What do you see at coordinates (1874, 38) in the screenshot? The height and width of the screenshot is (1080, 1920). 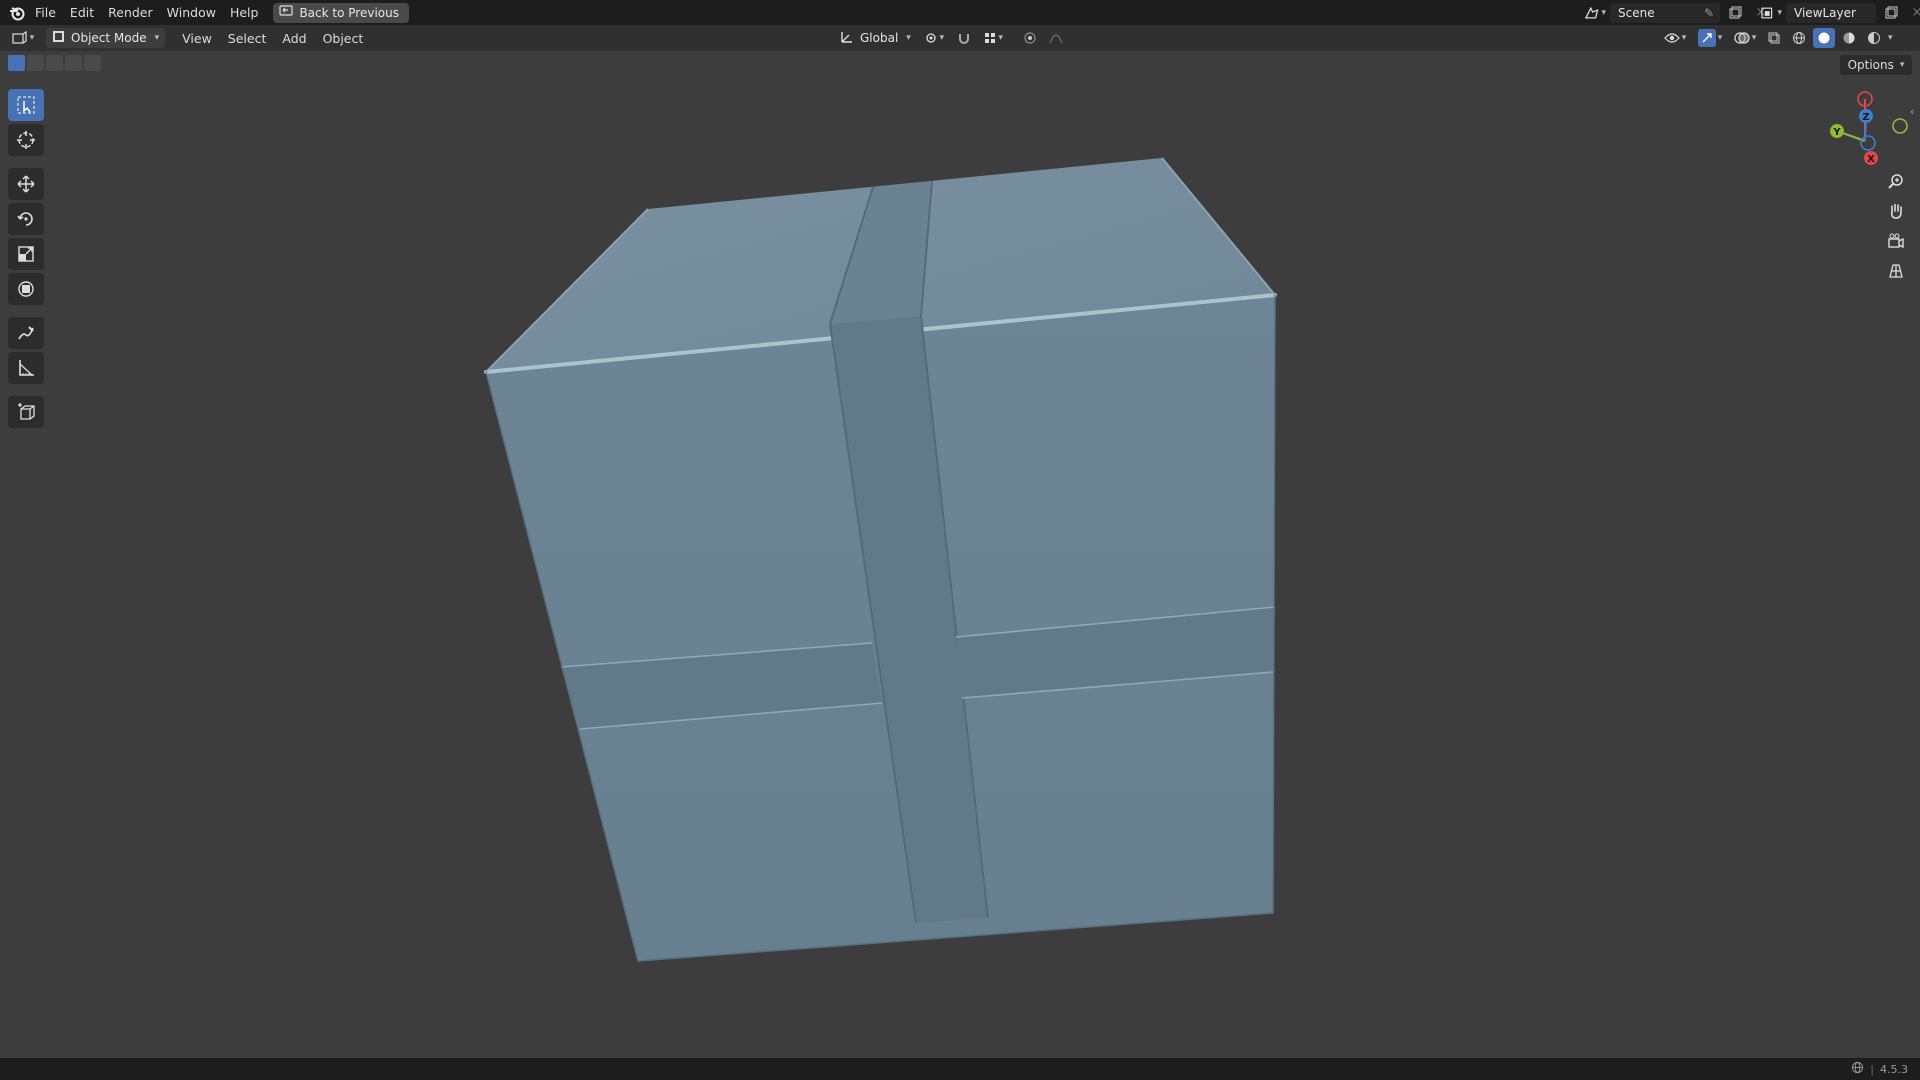 I see `rendered-shading-icon` at bounding box center [1874, 38].